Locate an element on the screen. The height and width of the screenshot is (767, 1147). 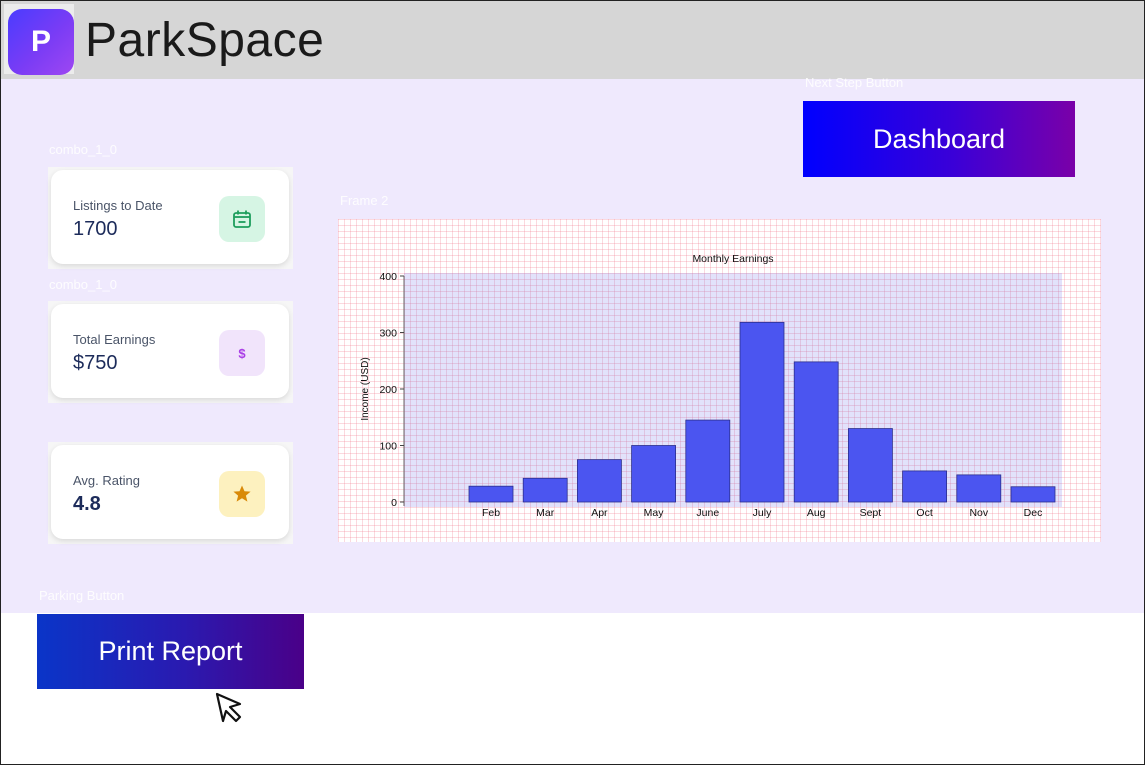
x-tick-label: Nov is located at coordinates (978, 513).